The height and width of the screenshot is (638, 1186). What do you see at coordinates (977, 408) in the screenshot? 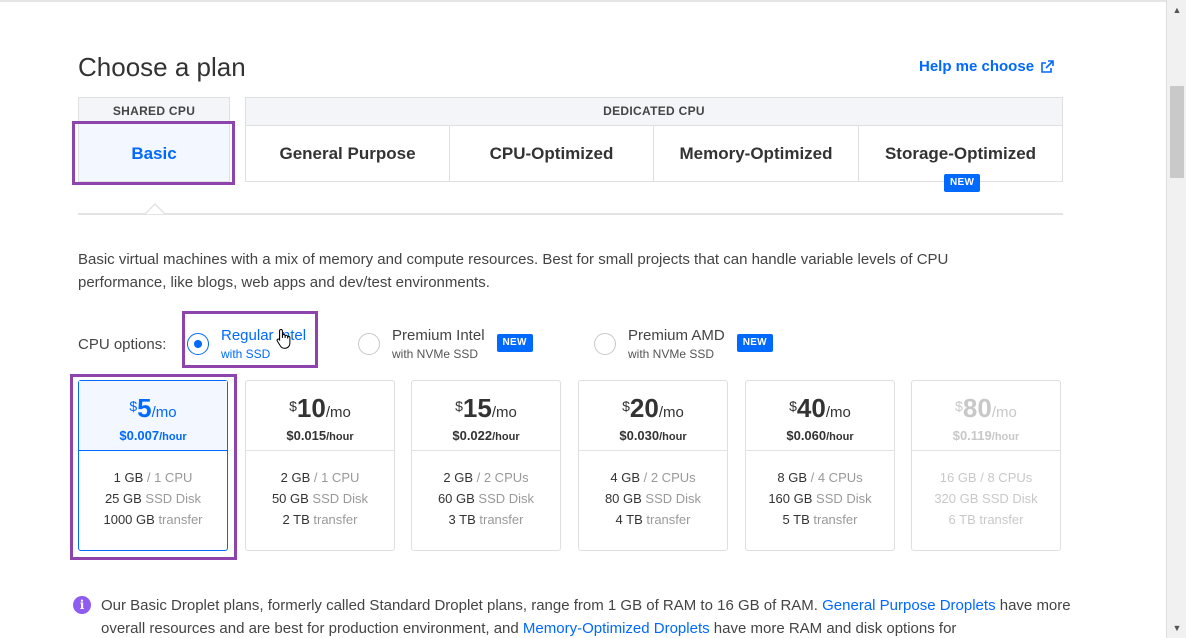
I see `plan-price: 80` at bounding box center [977, 408].